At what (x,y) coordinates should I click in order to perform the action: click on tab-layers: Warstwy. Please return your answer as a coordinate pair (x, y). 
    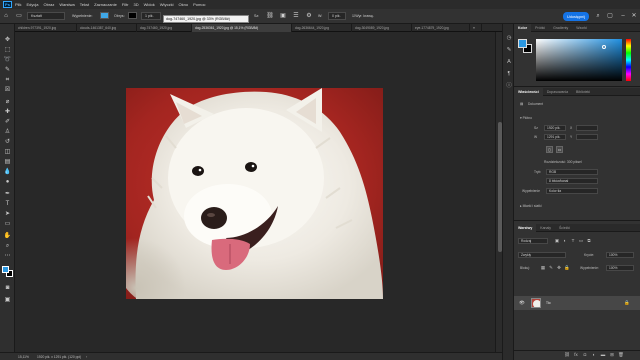
    Looking at the image, I should click on (525, 227).